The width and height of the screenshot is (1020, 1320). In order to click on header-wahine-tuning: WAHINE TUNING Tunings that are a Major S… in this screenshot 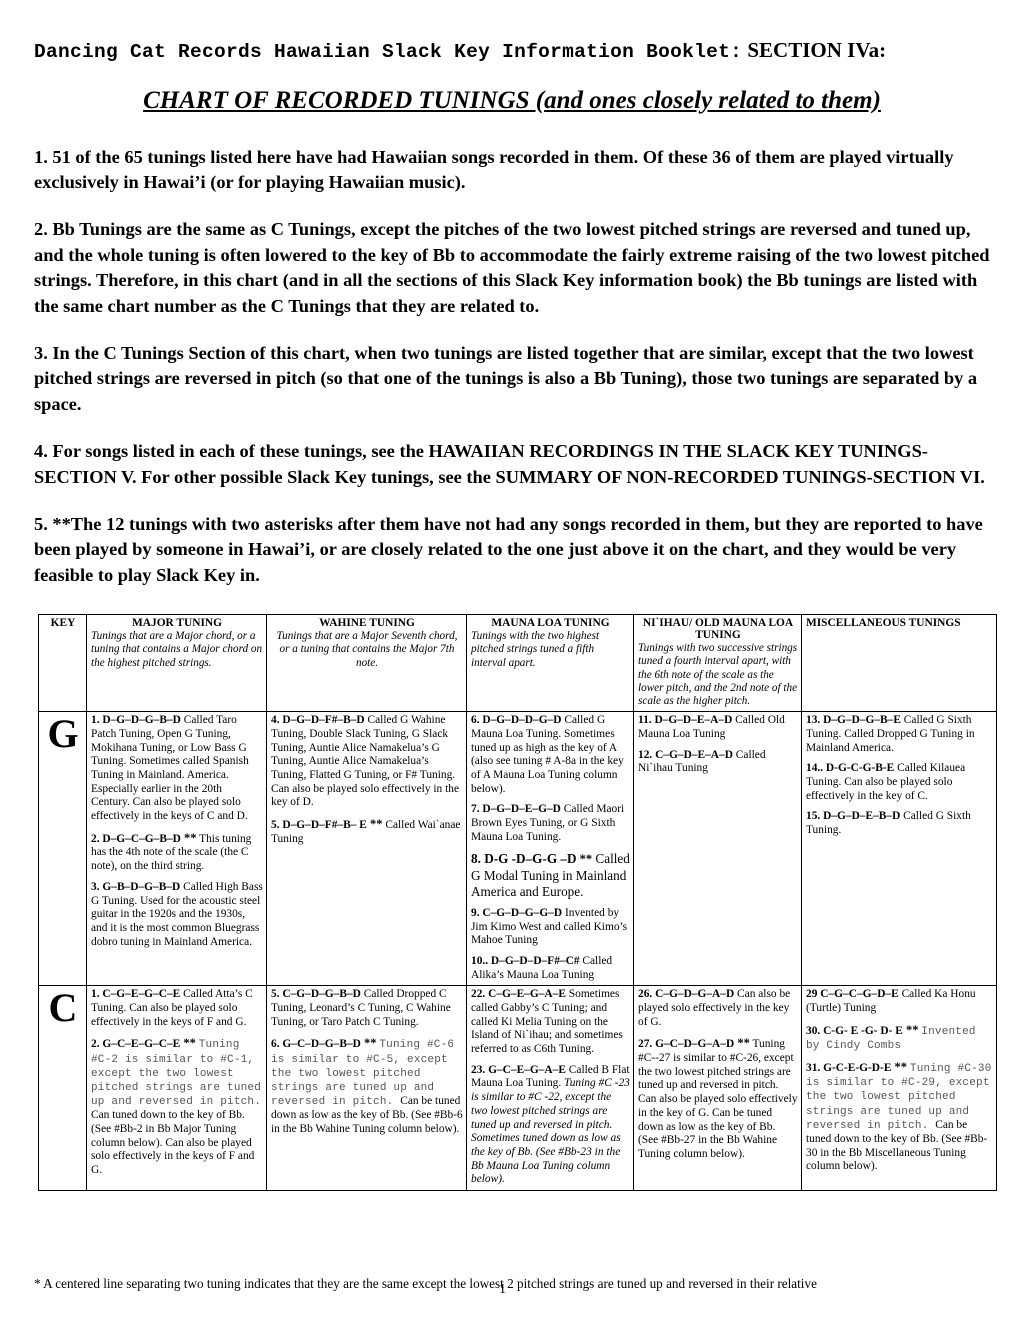, I will do `click(366, 663)`.